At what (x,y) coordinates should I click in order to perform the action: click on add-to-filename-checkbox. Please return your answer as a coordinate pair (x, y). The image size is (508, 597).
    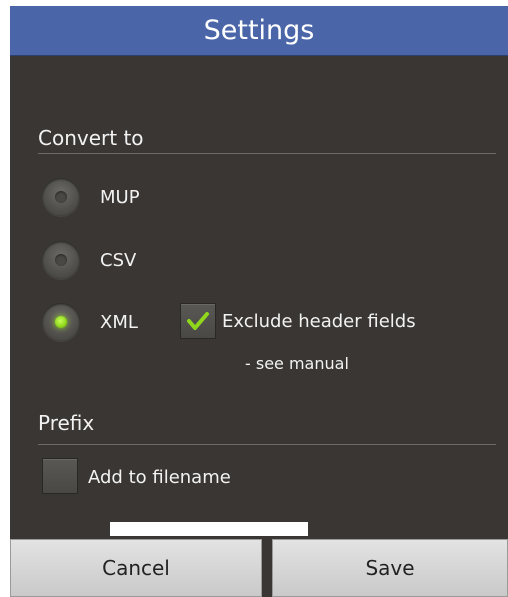
    Looking at the image, I should click on (60, 476).